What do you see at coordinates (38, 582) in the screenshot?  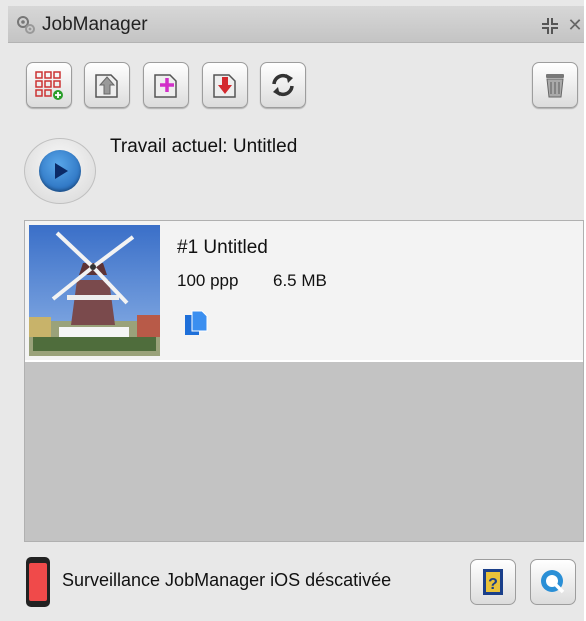 I see `phone-icon` at bounding box center [38, 582].